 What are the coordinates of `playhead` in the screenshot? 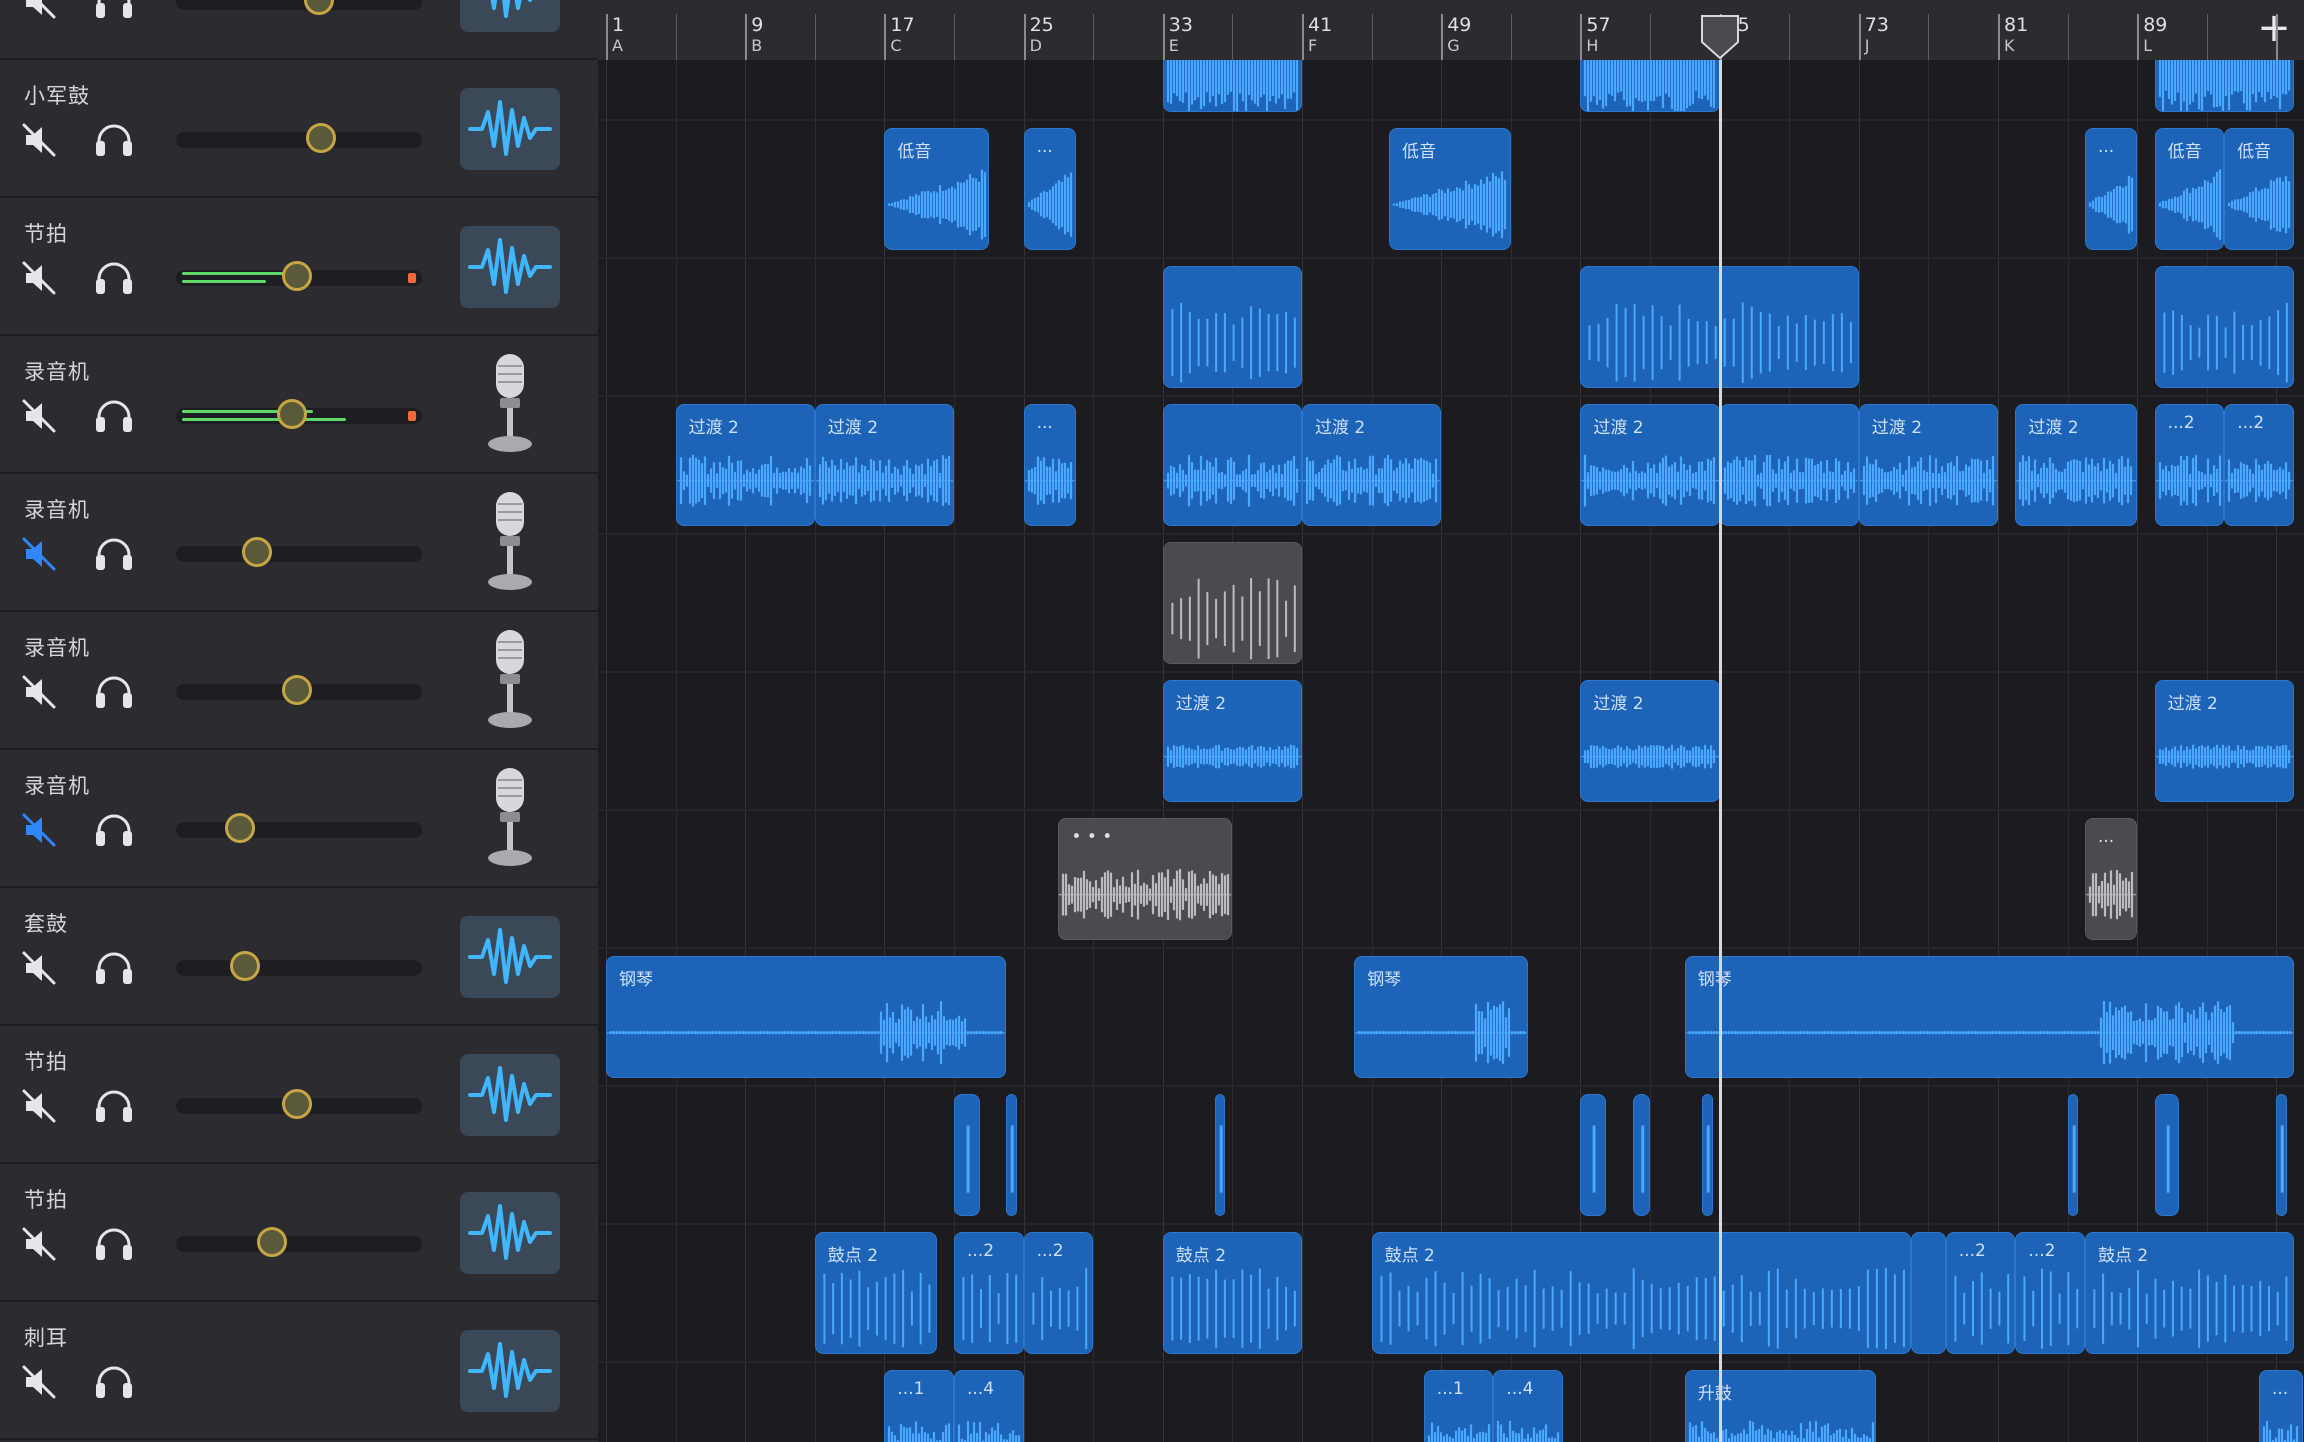 It's located at (1720, 751).